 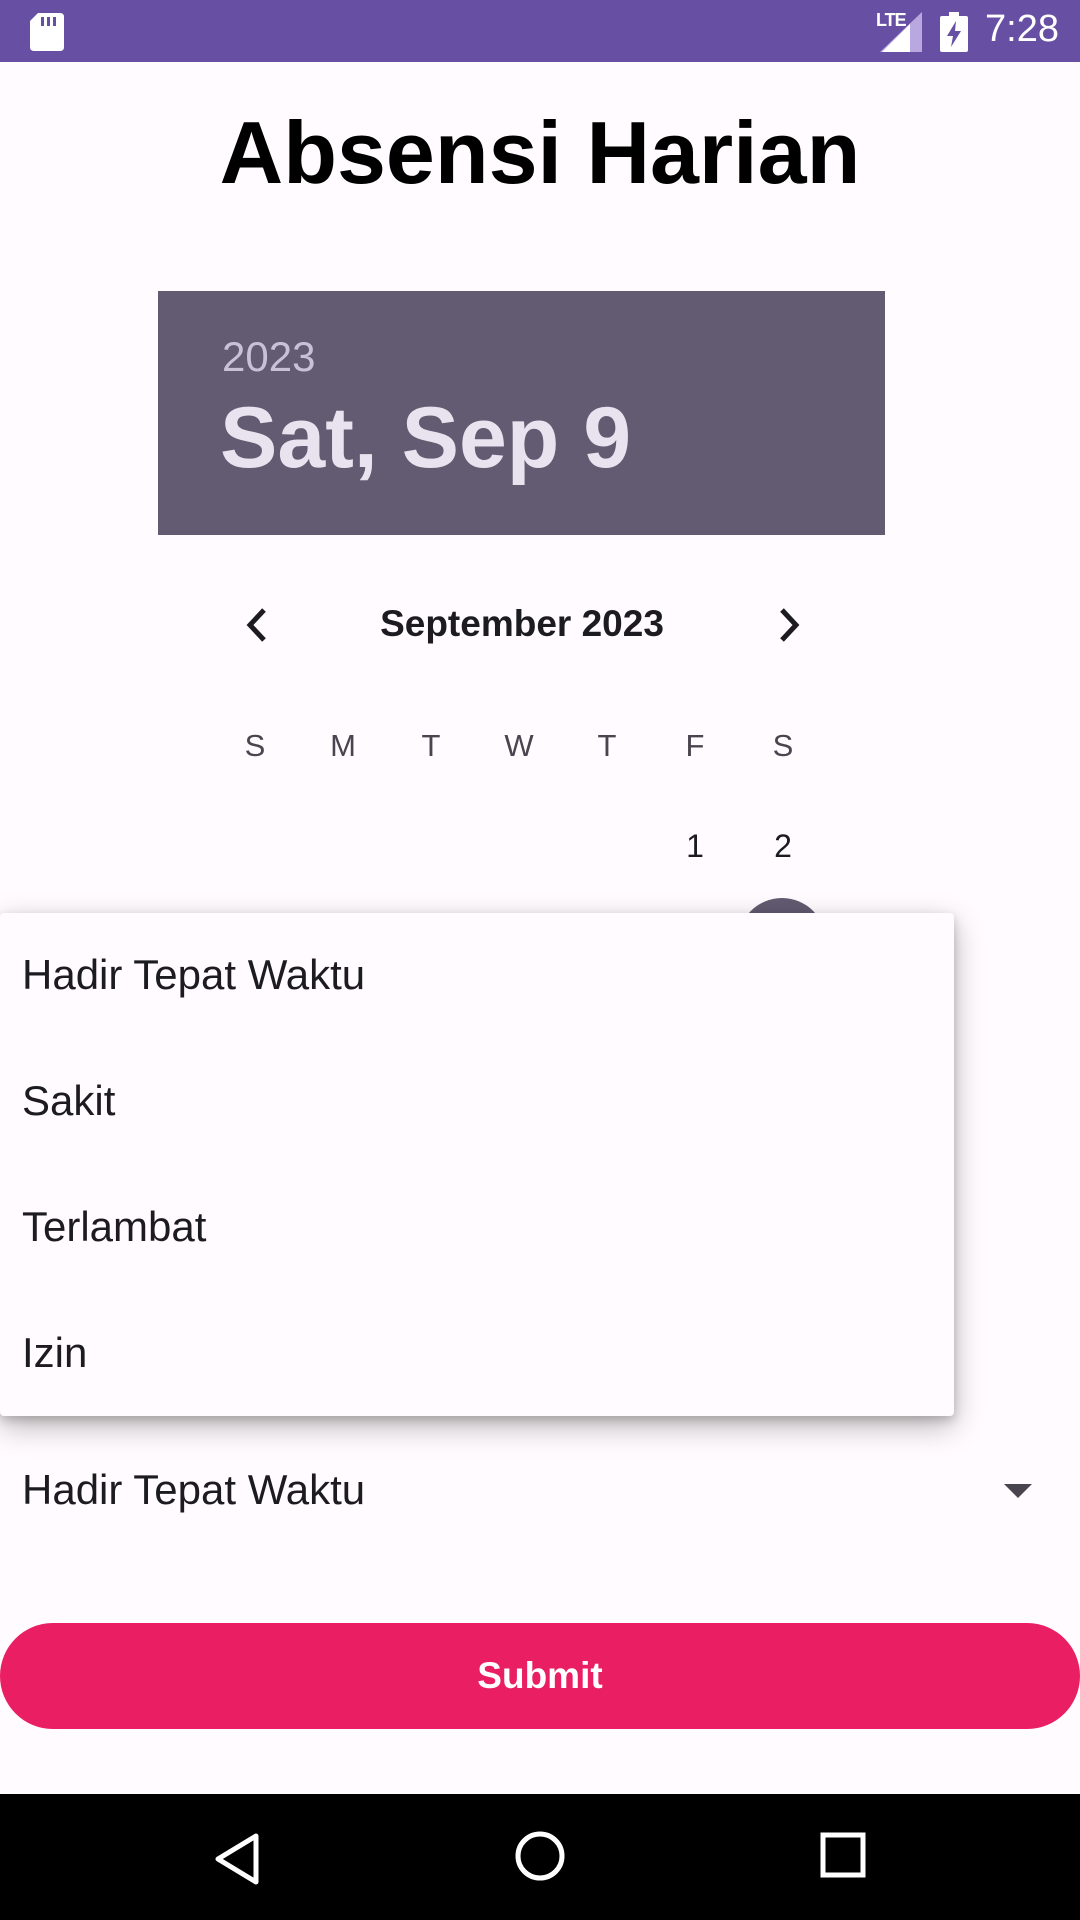 I want to click on page-title: Absensi Harian, so click(x=540, y=152).